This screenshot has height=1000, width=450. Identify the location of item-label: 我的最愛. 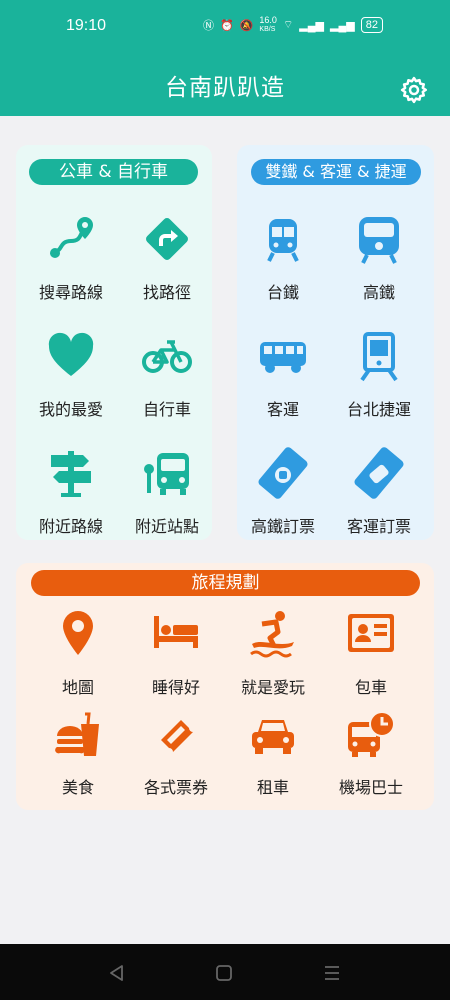
(70, 409).